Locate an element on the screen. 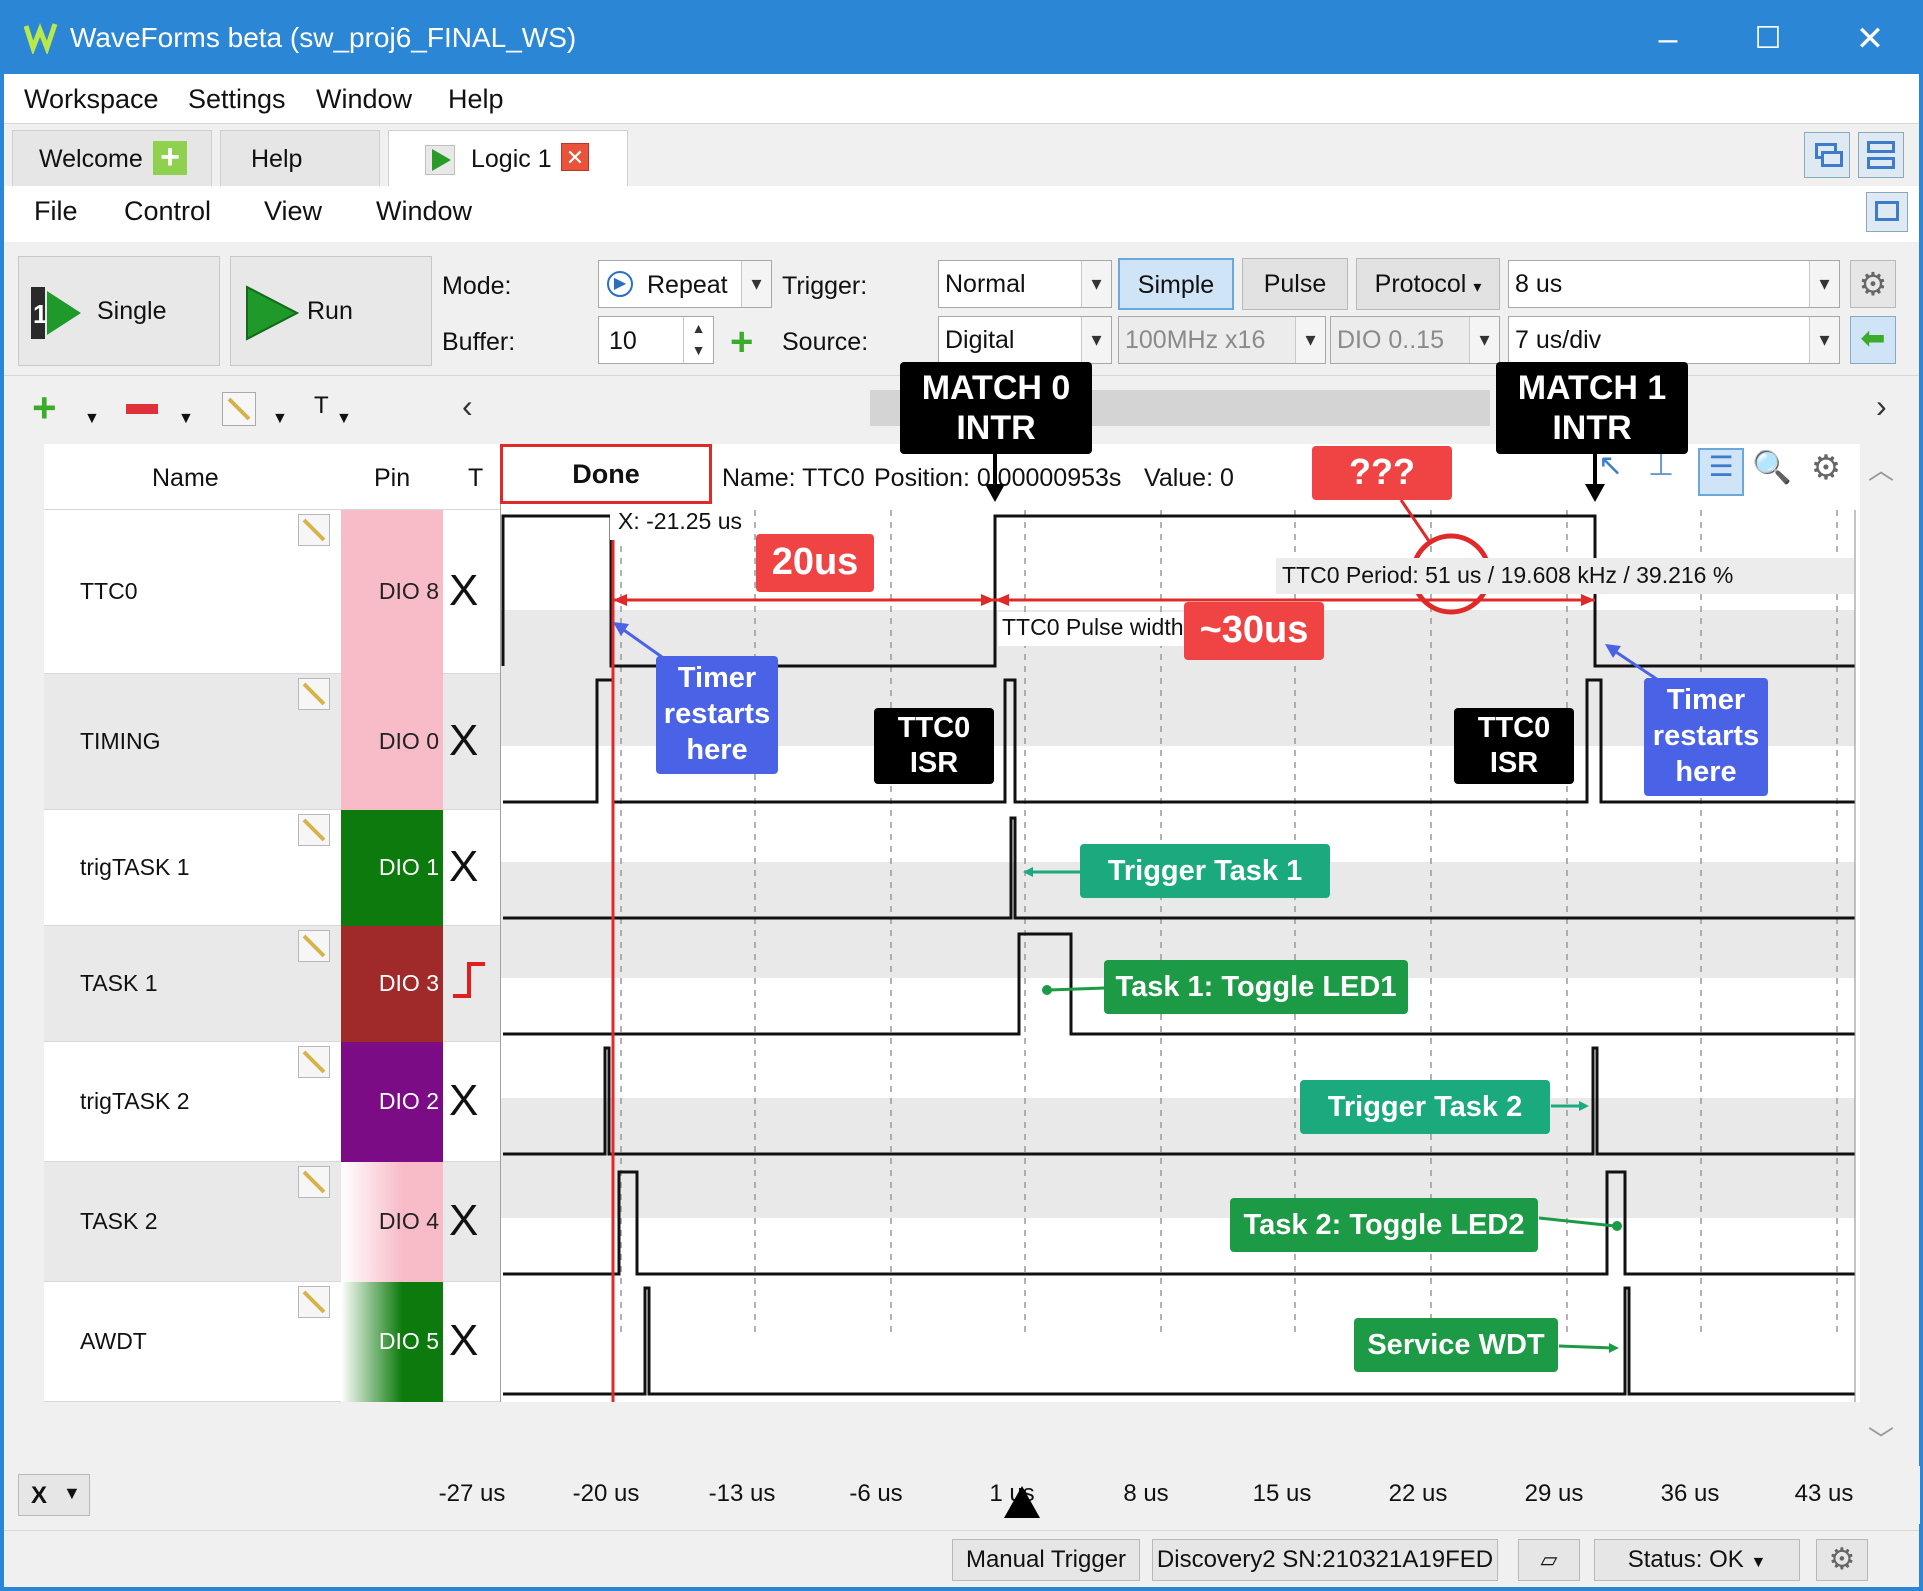 This screenshot has width=1923, height=1591. tab-welcome: Welcome + is located at coordinates (112, 158).